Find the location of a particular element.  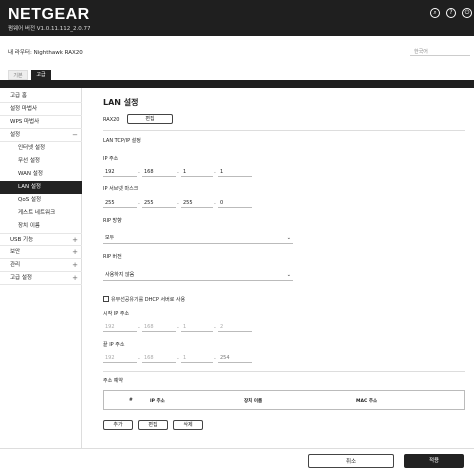

sidebar-item-admin: 관리 + is located at coordinates (41, 265).